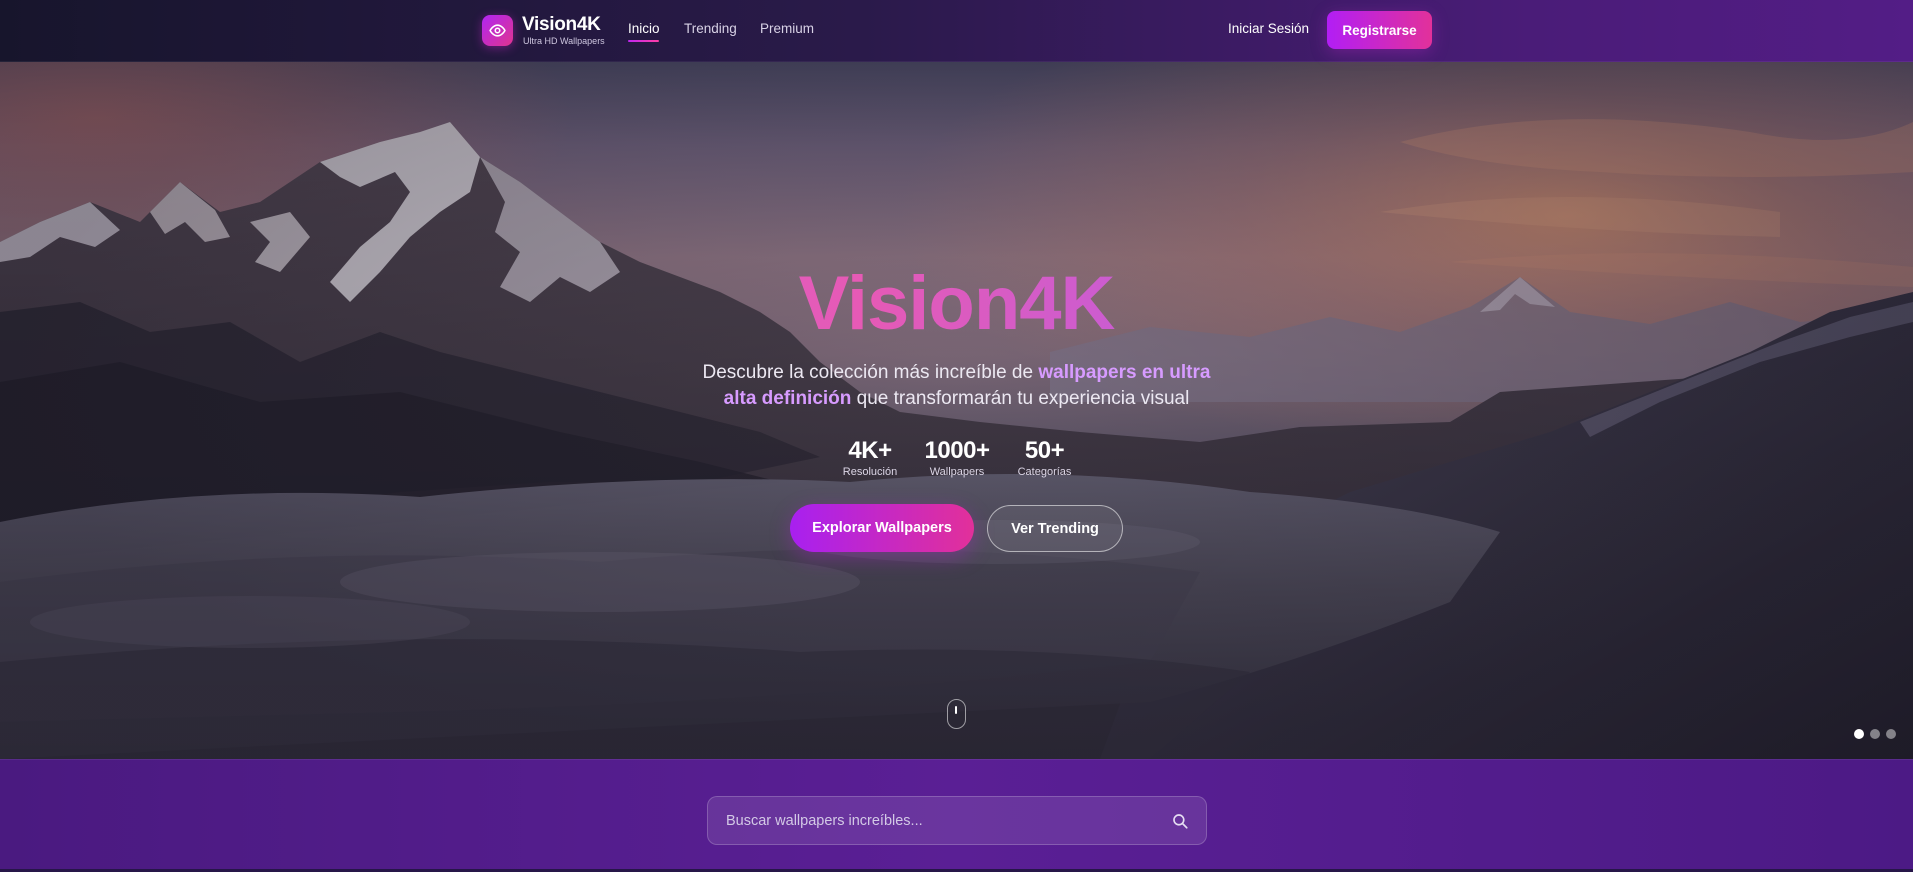 Image resolution: width=1913 pixels, height=872 pixels. Describe the element at coordinates (1044, 472) in the screenshot. I see `stat-label: Categorías` at that location.